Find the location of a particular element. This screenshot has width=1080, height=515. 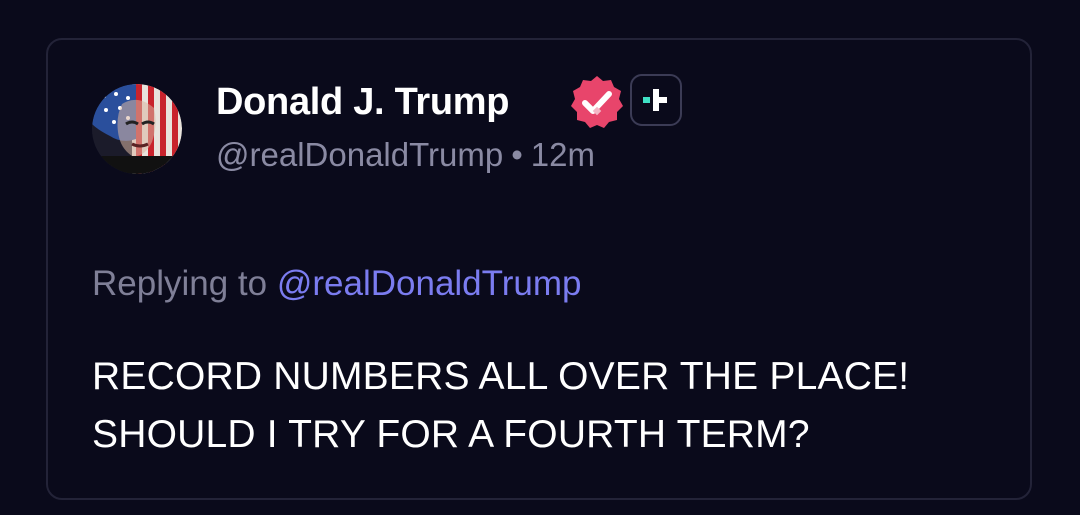

post-text-line: RECORD NUMBERS ALL OVER THE PLACE! is located at coordinates (501, 376).